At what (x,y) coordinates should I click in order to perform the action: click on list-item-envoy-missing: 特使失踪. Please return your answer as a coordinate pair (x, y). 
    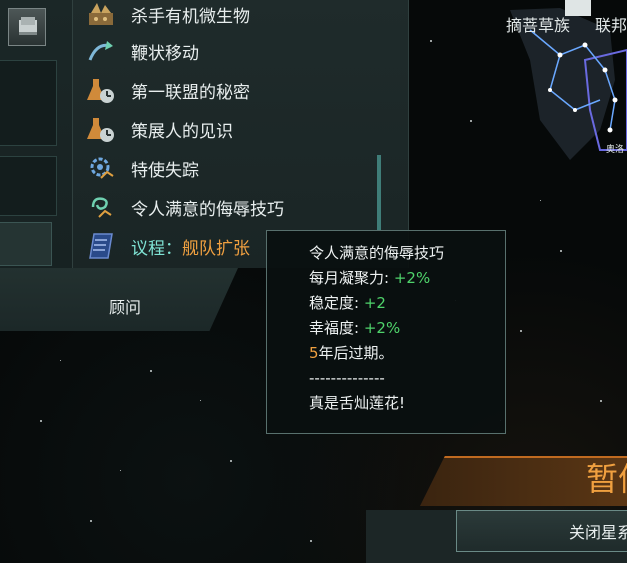
    Looking at the image, I should click on (235, 168).